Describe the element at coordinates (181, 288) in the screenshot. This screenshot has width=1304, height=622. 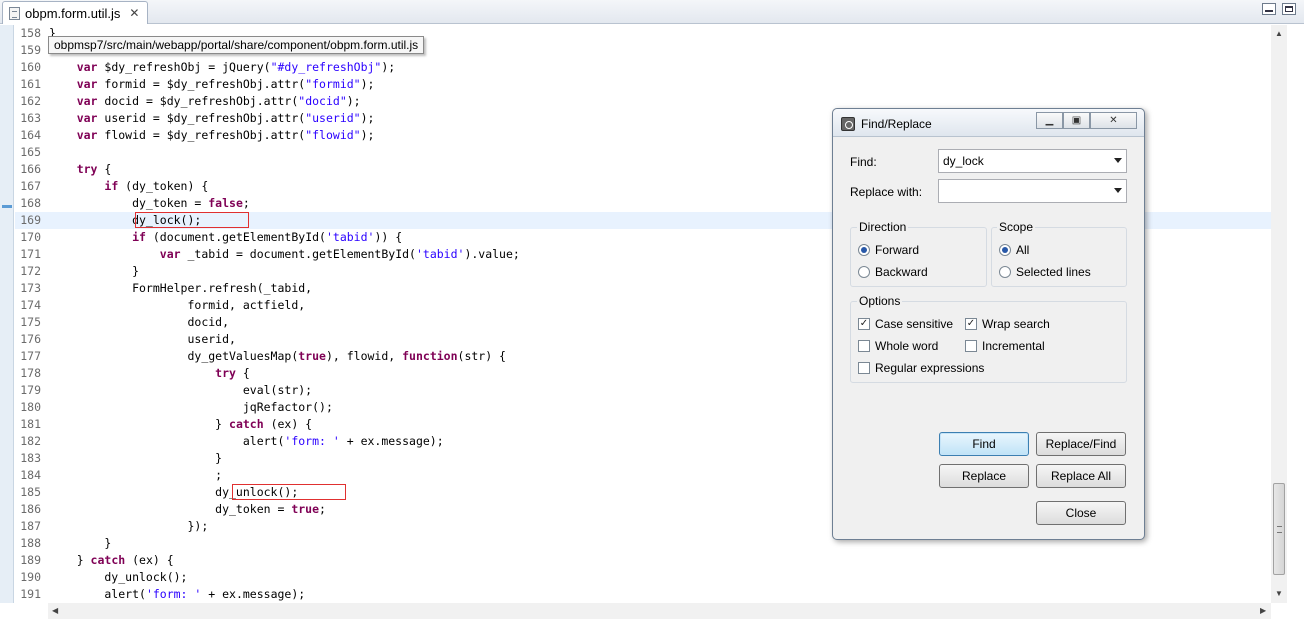
I see `code-token: FormHelper.refresh(_tabid,` at that location.